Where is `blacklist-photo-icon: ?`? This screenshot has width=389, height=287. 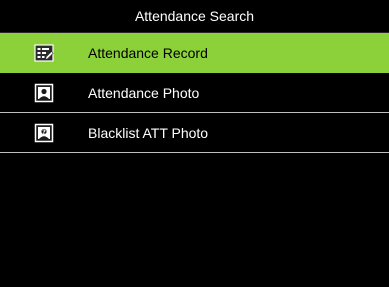 blacklist-photo-icon: ? is located at coordinates (44, 133).